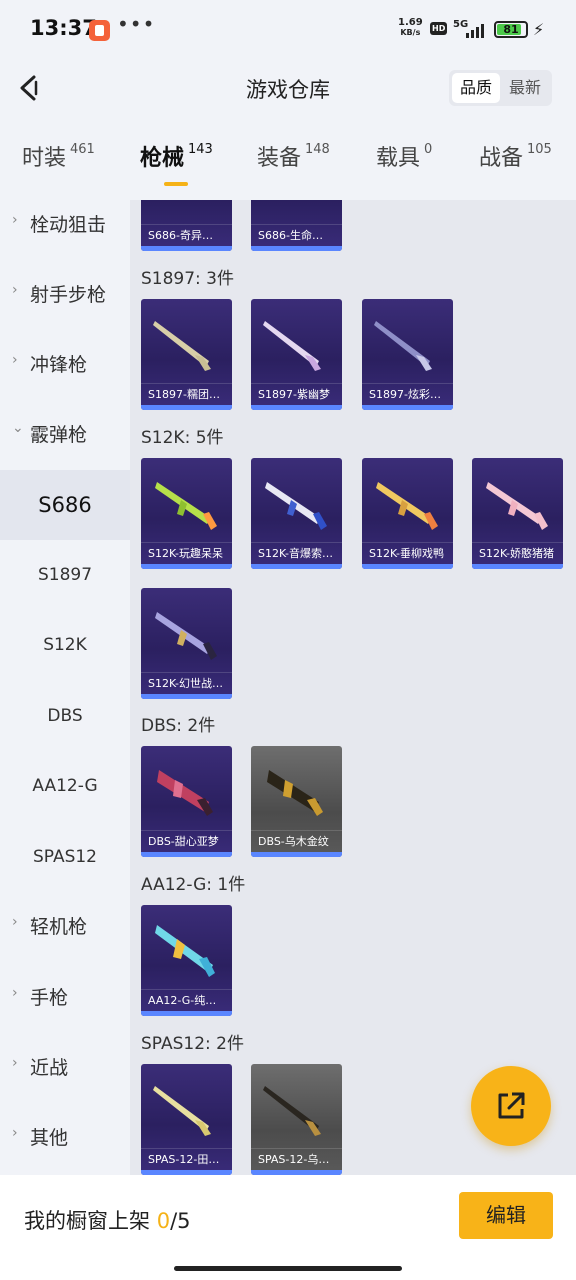 Image resolution: width=576 pixels, height=1280 pixels. I want to click on network-speed-unit: KB/s, so click(410, 32).